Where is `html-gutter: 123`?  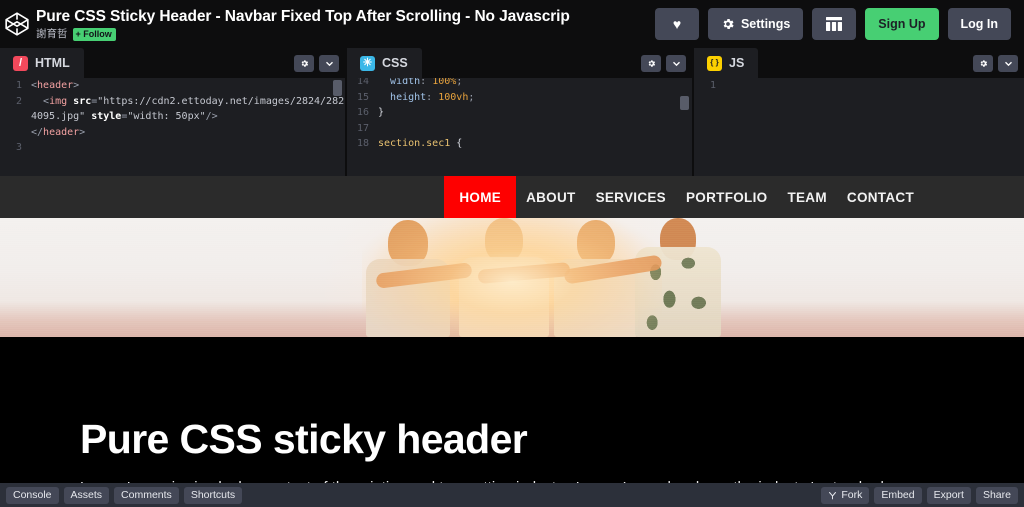
html-gutter: 123 is located at coordinates (18, 116).